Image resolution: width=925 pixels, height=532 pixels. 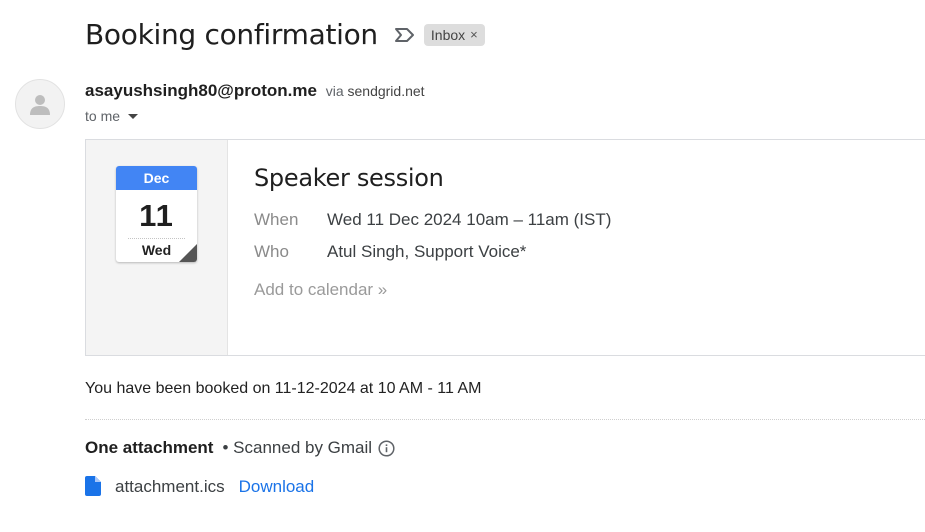 I want to click on important-marker-icon, so click(x=405, y=35).